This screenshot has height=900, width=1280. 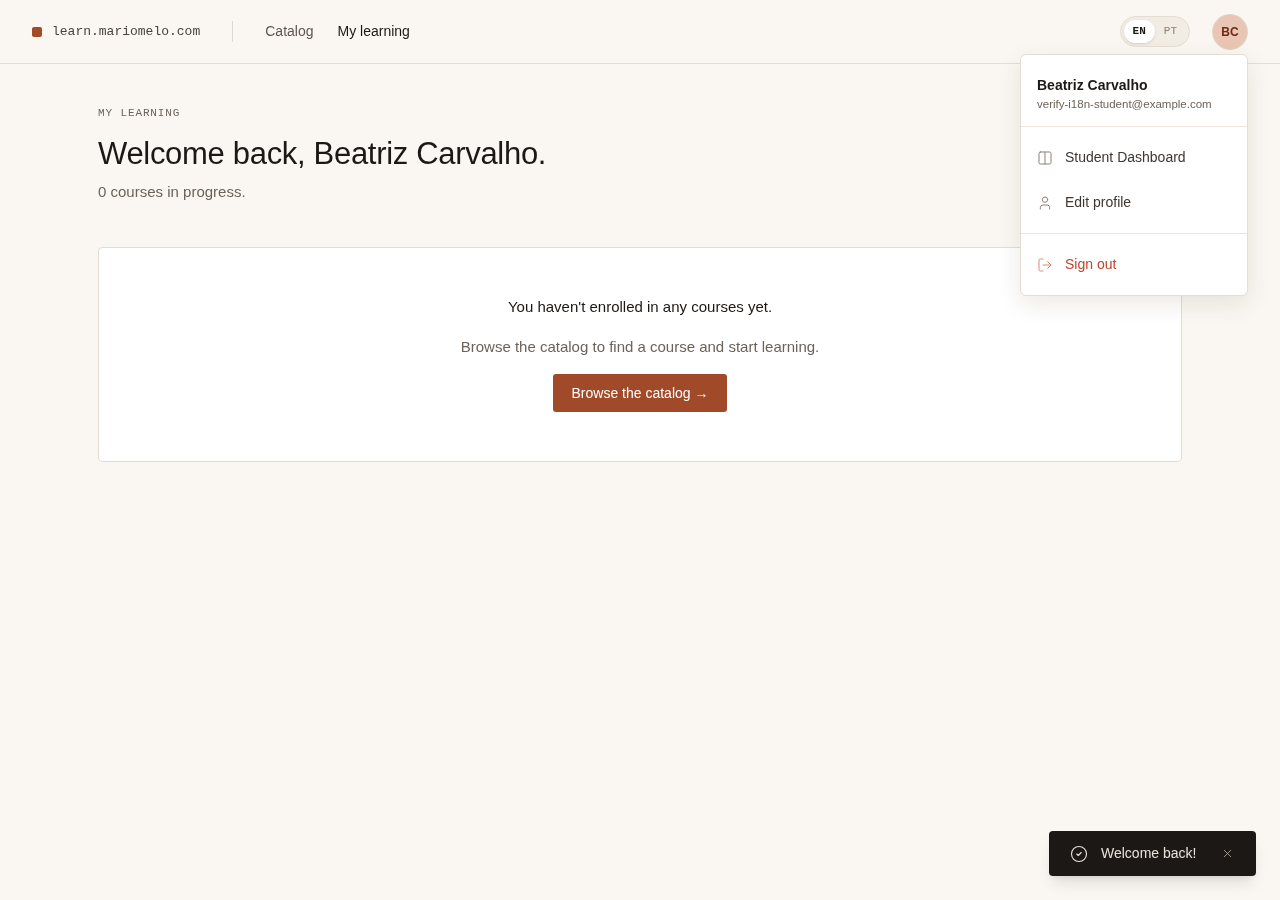 I want to click on columns-icon, so click(x=1045, y=157).